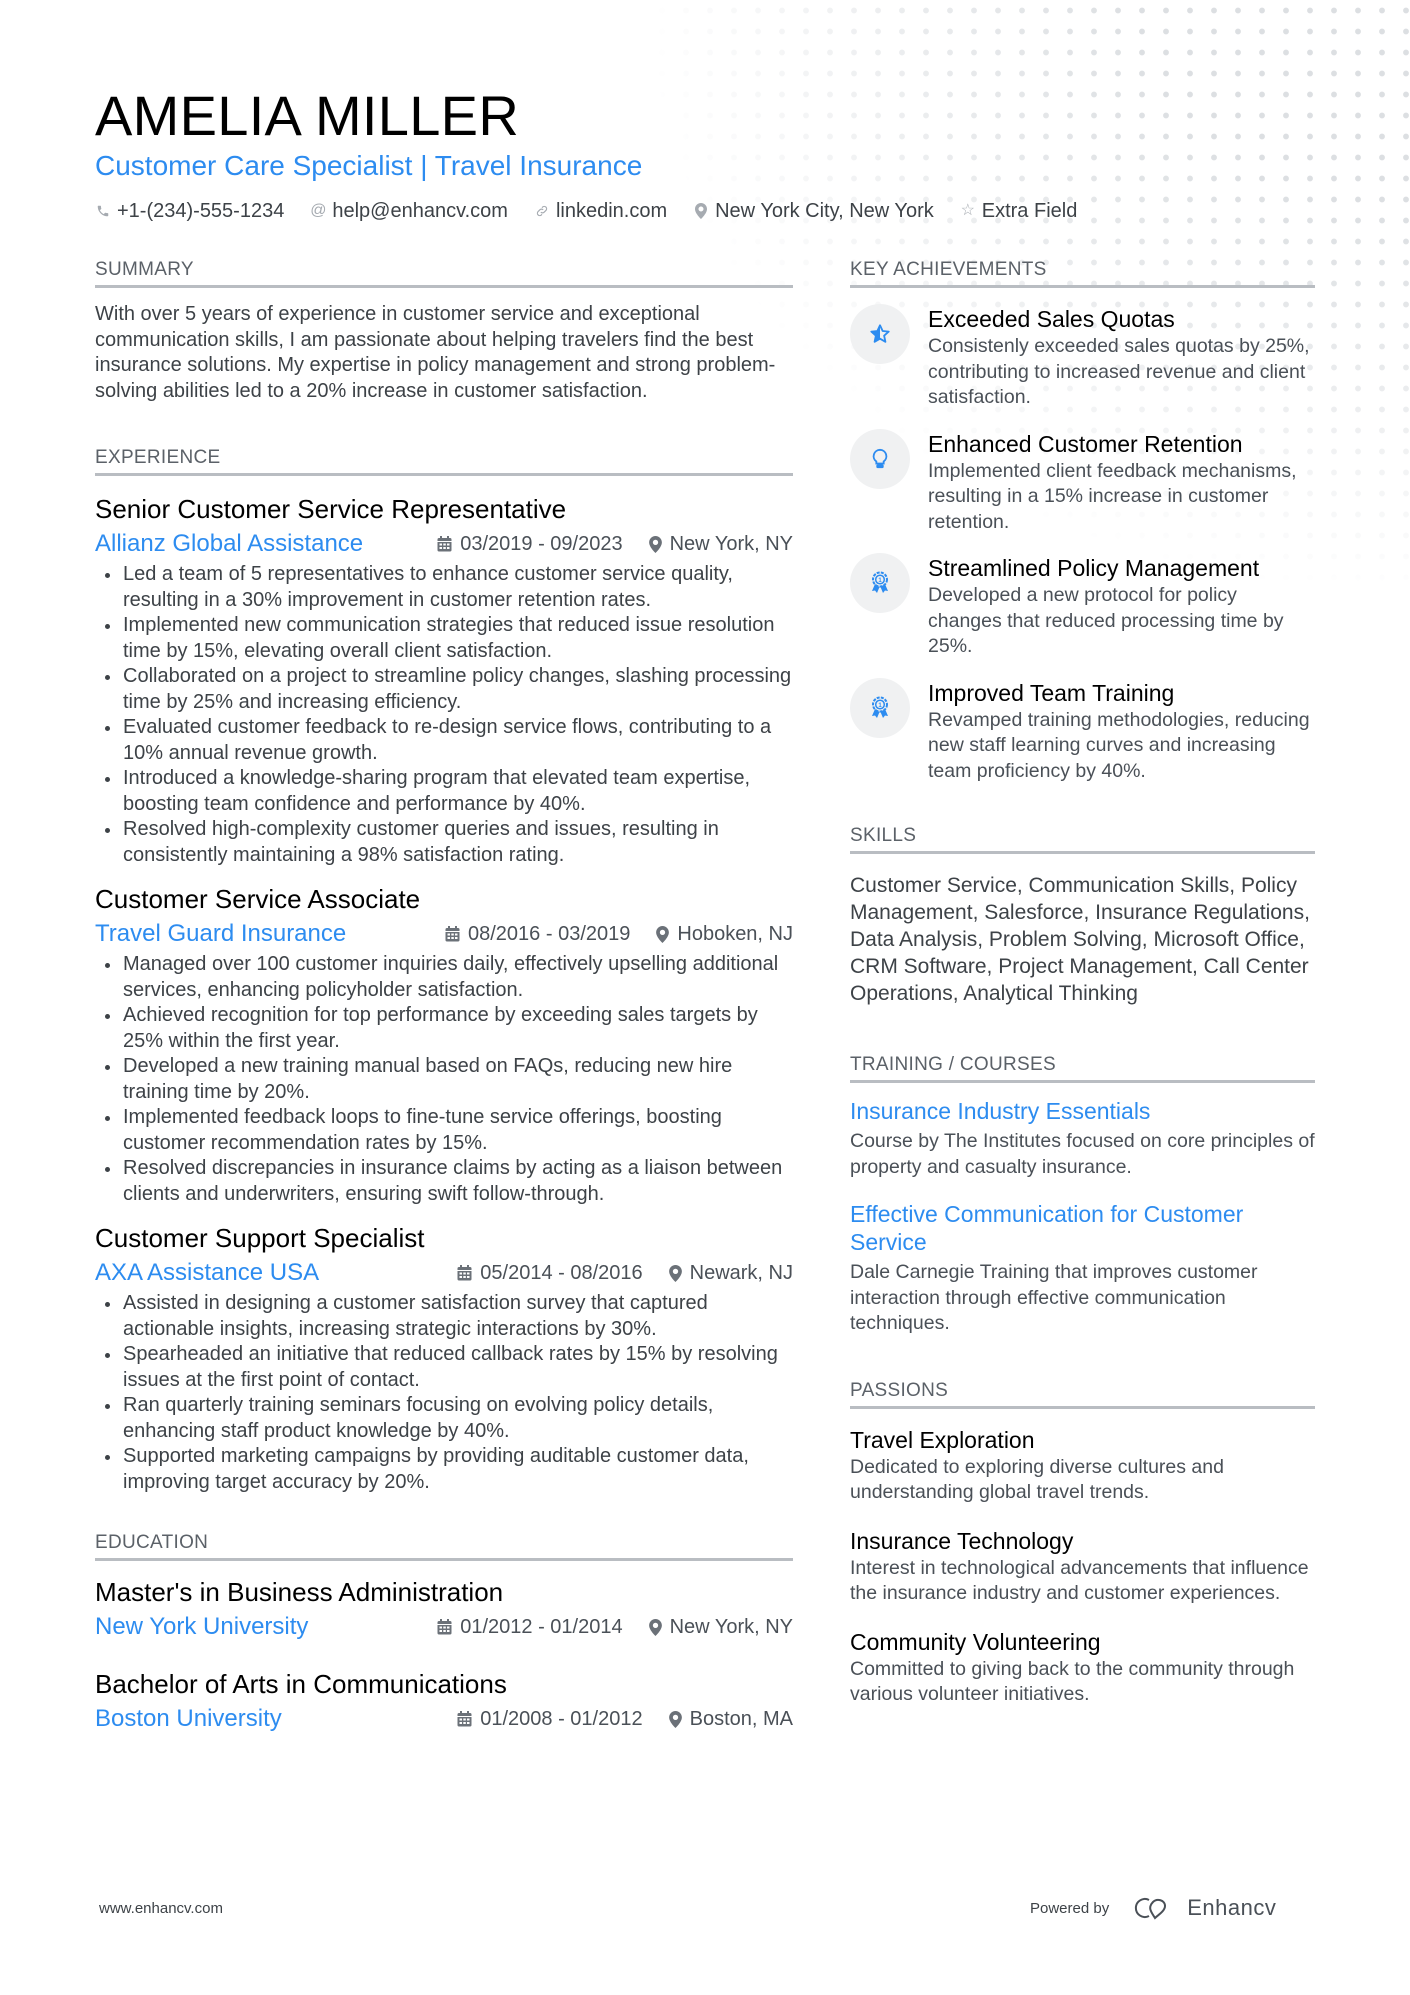 The image size is (1410, 1995). I want to click on company-name: Travel Guard Insurance, so click(220, 934).